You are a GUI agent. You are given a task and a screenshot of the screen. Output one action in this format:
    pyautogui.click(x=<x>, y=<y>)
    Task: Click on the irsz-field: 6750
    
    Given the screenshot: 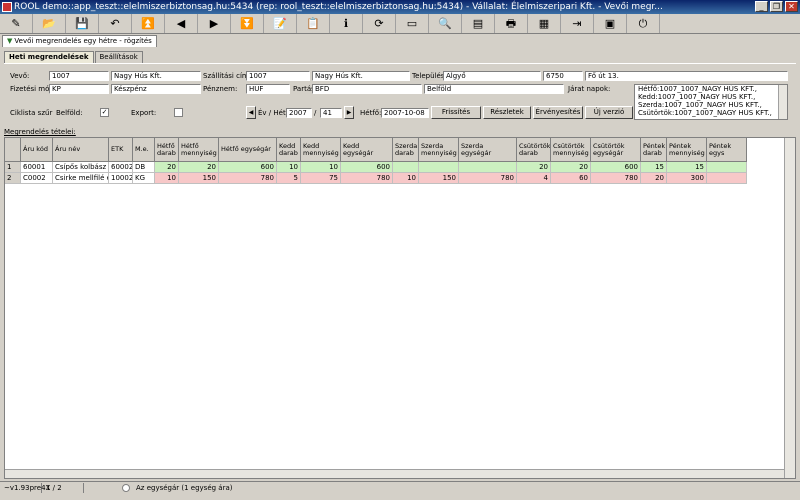 What is the action you would take?
    pyautogui.click(x=563, y=76)
    